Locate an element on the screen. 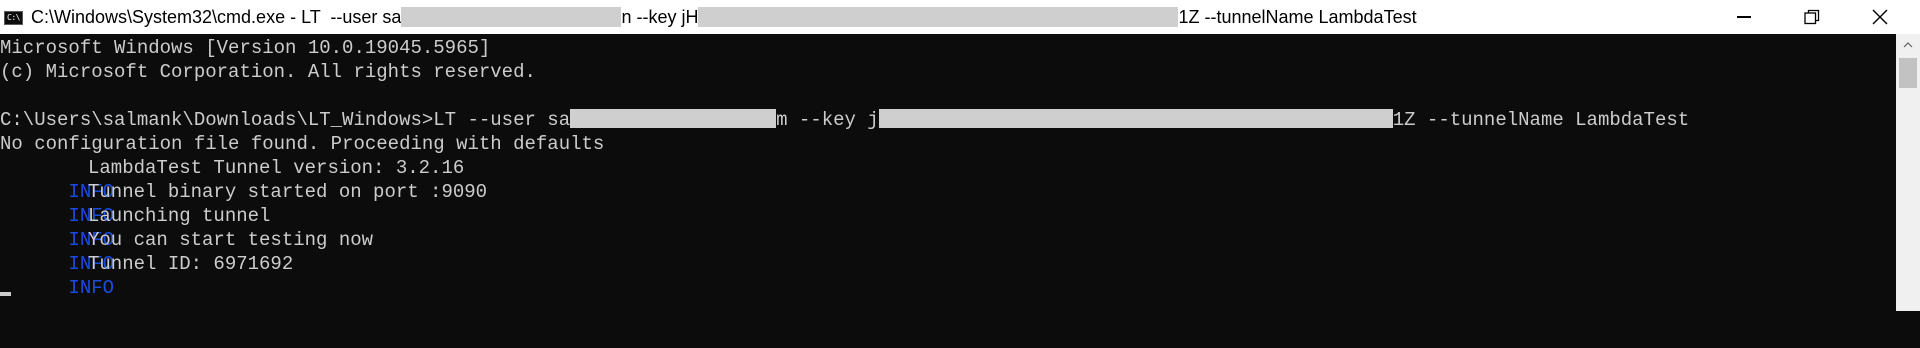 The width and height of the screenshot is (1920, 348). redacted-user is located at coordinates (511, 17).